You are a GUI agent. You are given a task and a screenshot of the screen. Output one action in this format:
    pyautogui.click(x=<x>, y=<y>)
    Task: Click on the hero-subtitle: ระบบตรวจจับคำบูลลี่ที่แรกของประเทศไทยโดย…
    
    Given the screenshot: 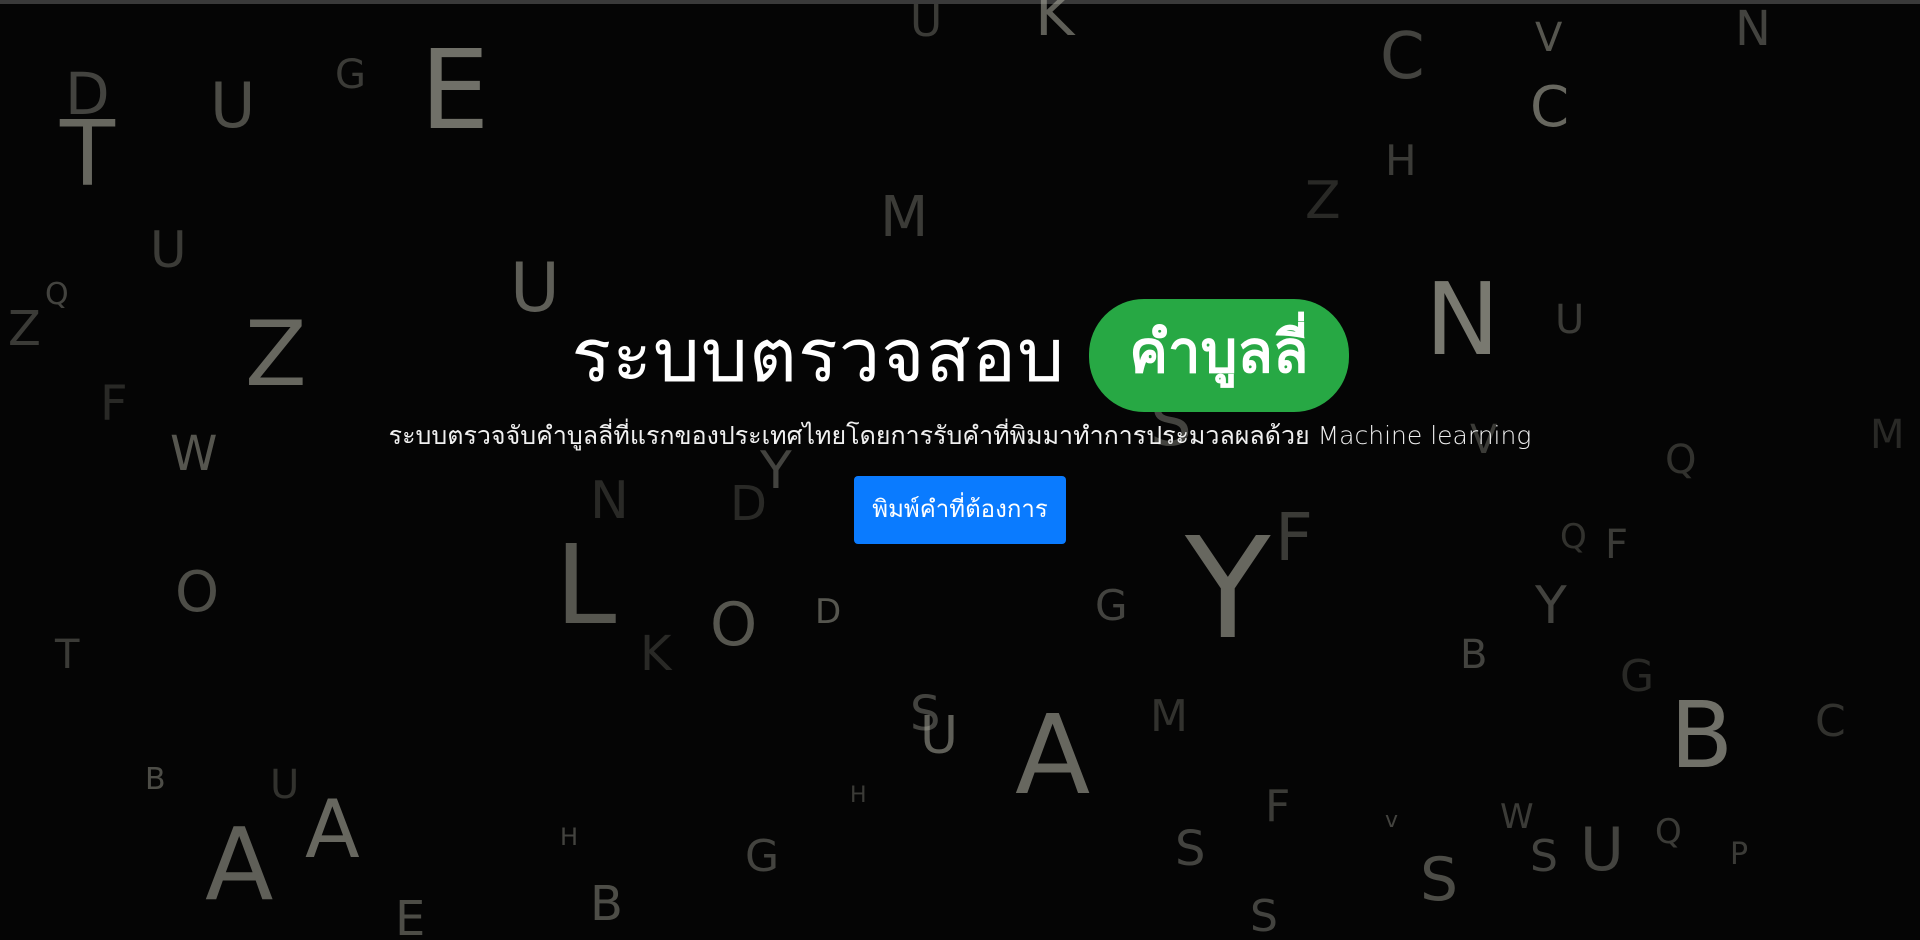 What is the action you would take?
    pyautogui.click(x=960, y=435)
    